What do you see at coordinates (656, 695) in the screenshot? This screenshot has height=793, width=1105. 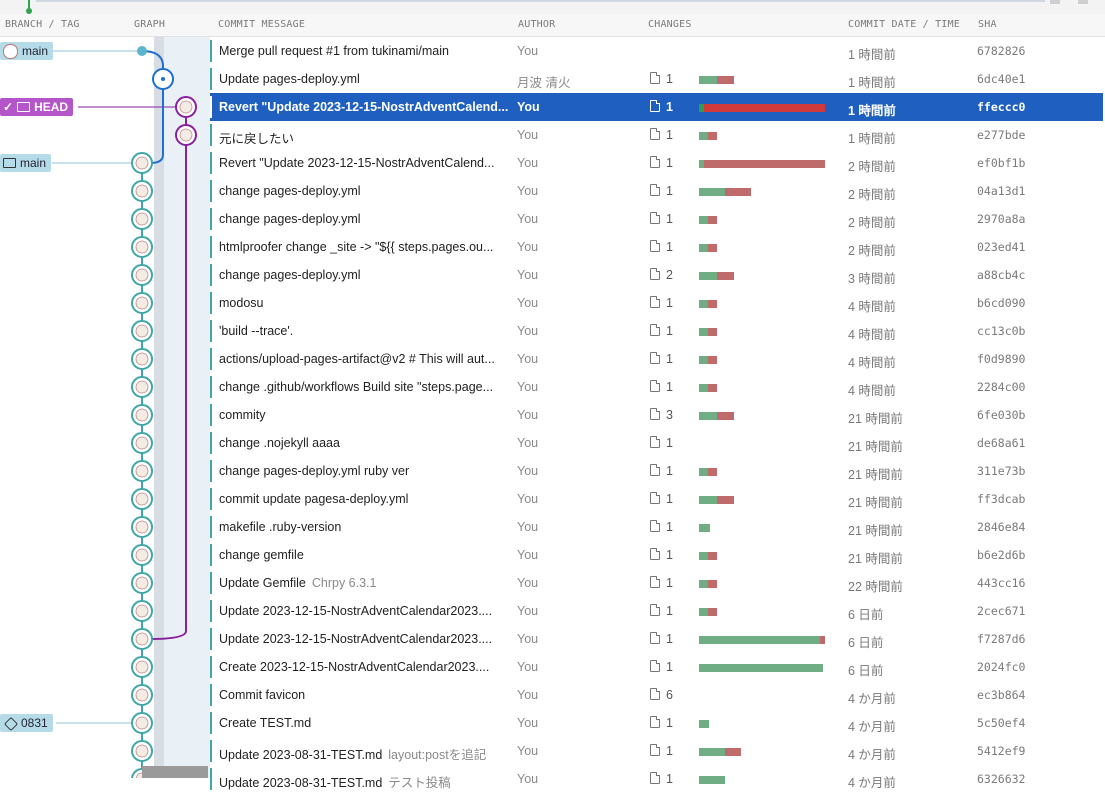 I see `commit-row-cells: Commit favicon You 6 4 か月前 ec3b864` at bounding box center [656, 695].